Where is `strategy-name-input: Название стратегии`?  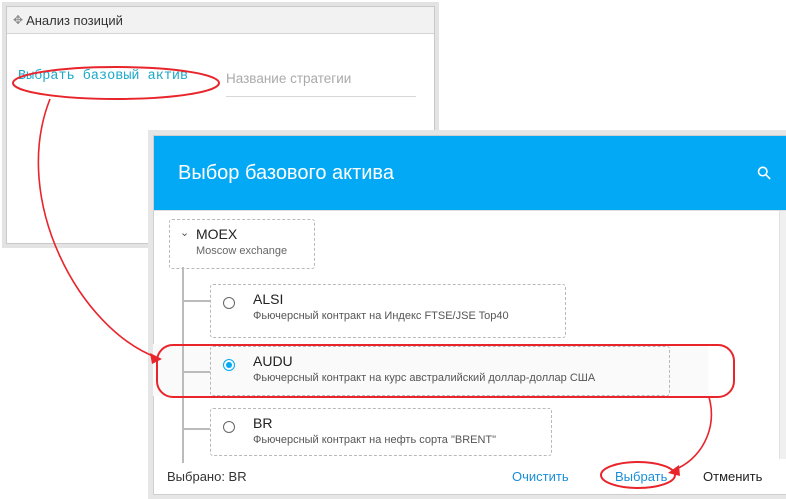 strategy-name-input: Название стратегии is located at coordinates (321, 84).